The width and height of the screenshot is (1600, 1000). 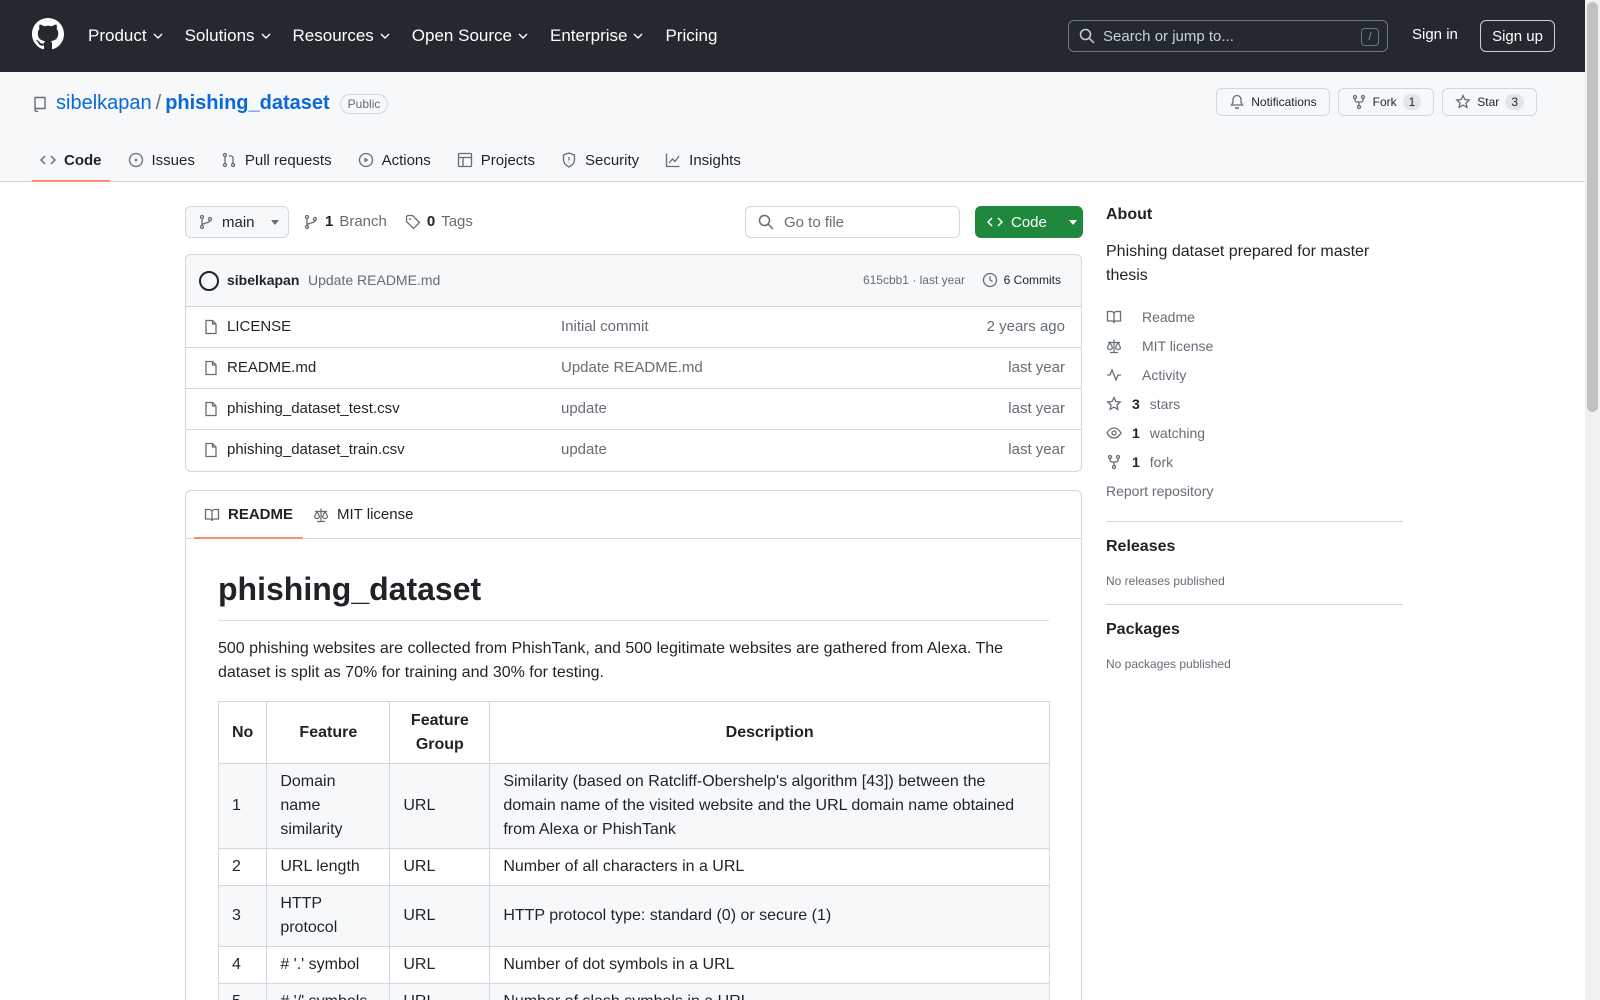 What do you see at coordinates (259, 326) in the screenshot?
I see `file-name: LICENSE` at bounding box center [259, 326].